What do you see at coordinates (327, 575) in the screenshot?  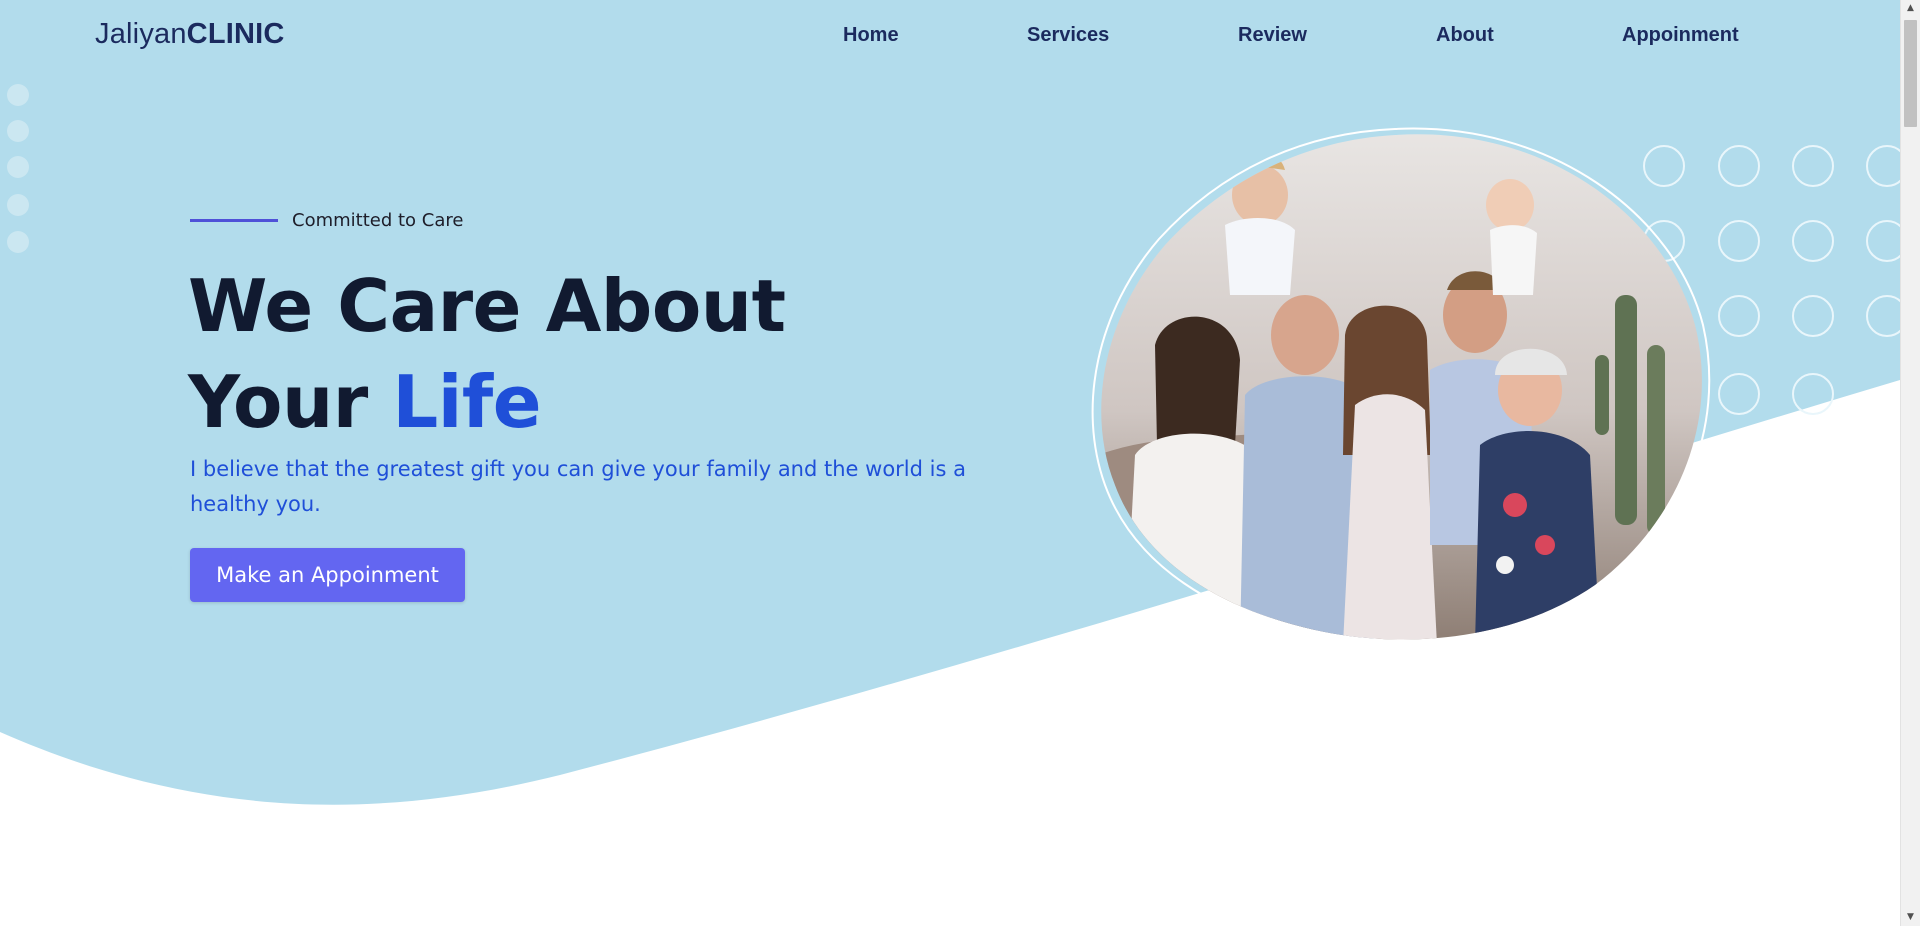 I see `make-appointment-button: Make an Appoinment` at bounding box center [327, 575].